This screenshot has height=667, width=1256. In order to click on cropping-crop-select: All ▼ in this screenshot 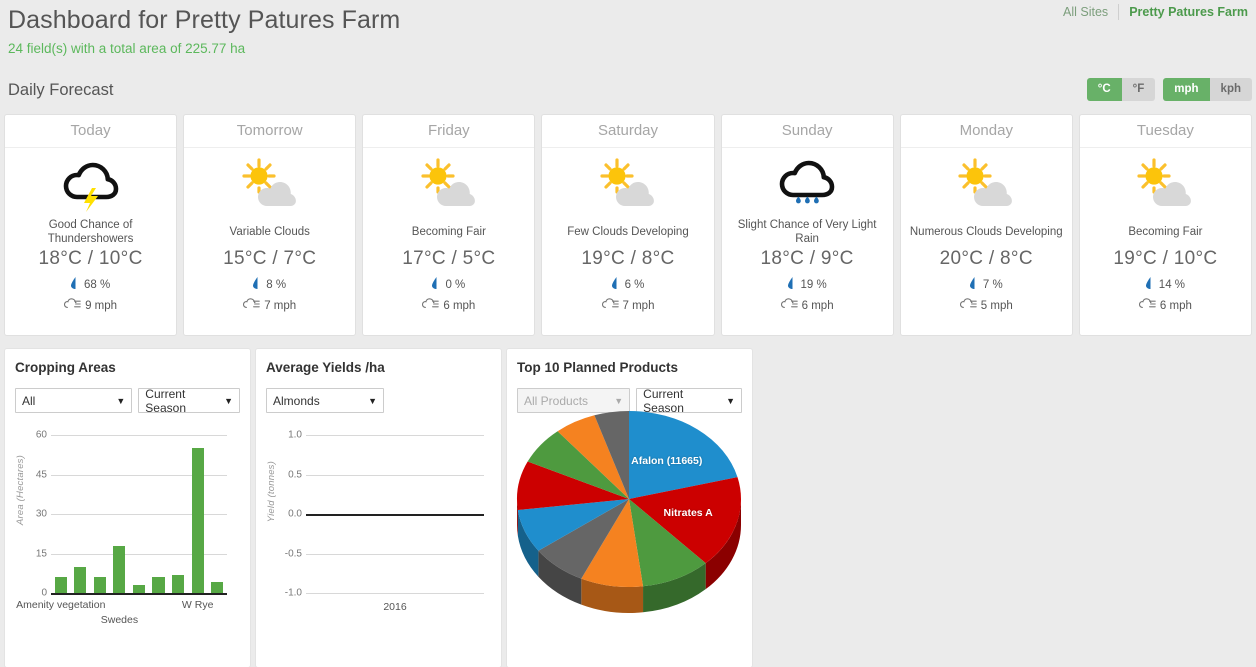, I will do `click(74, 400)`.